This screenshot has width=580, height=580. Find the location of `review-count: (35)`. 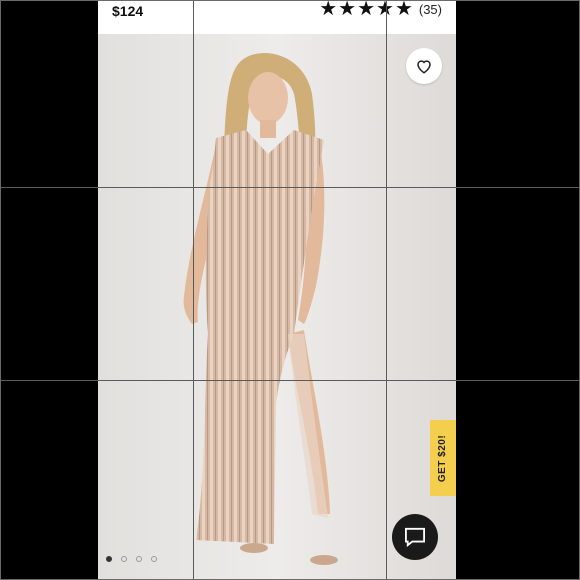

review-count: (35) is located at coordinates (430, 9).